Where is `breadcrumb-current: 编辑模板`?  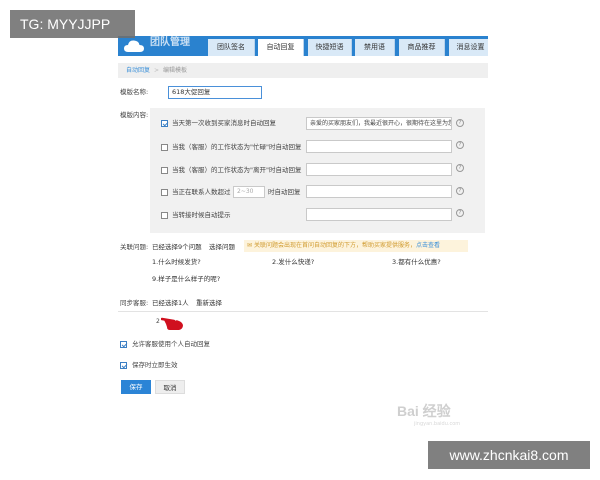 breadcrumb-current: 编辑模板 is located at coordinates (175, 70).